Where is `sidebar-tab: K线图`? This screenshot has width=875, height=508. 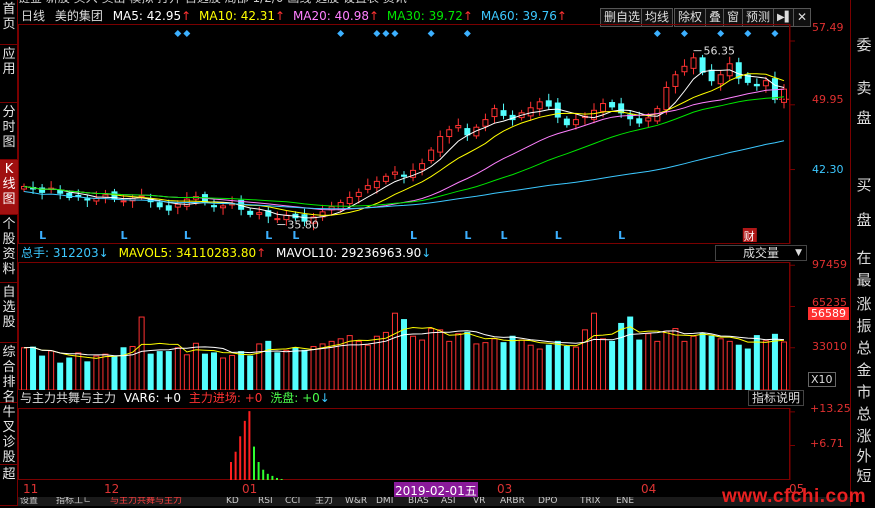 sidebar-tab: K线图 is located at coordinates (9, 187).